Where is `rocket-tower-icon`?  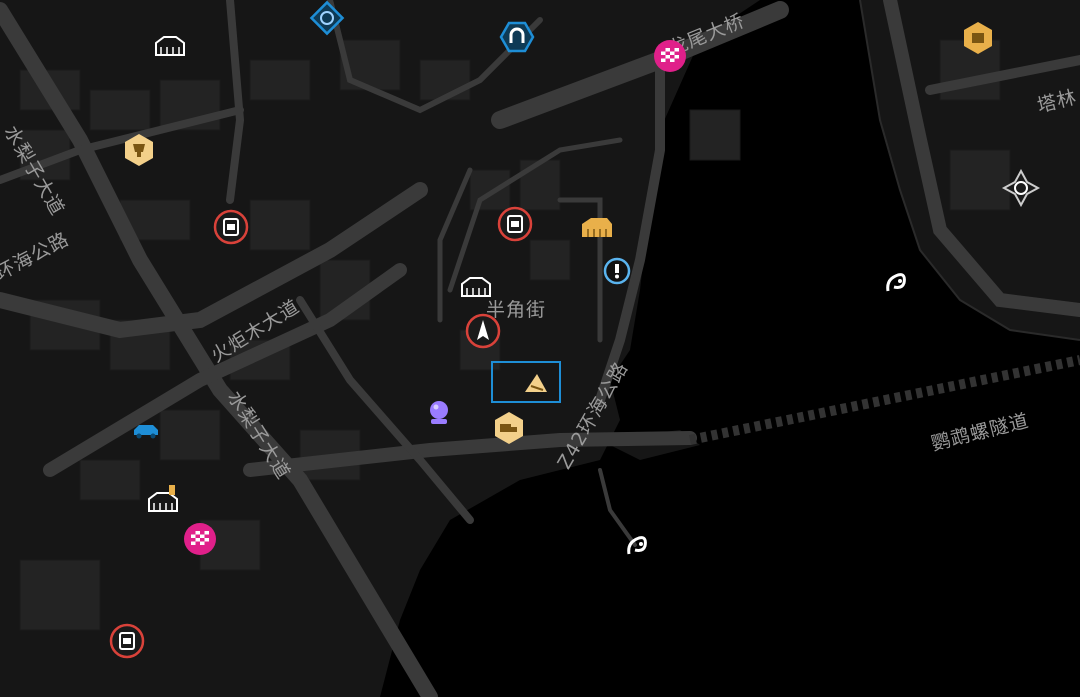 rocket-tower-icon is located at coordinates (483, 331).